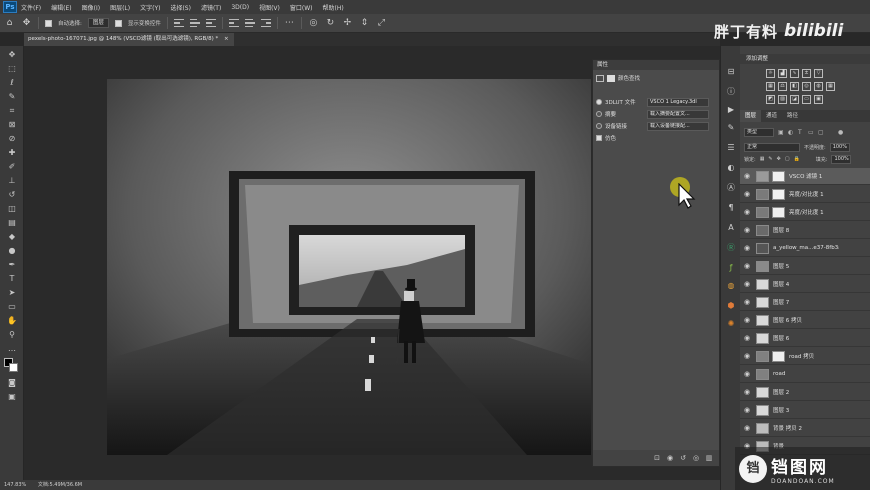  What do you see at coordinates (770, 73) in the screenshot?
I see `brightness-icon: ☼` at bounding box center [770, 73].